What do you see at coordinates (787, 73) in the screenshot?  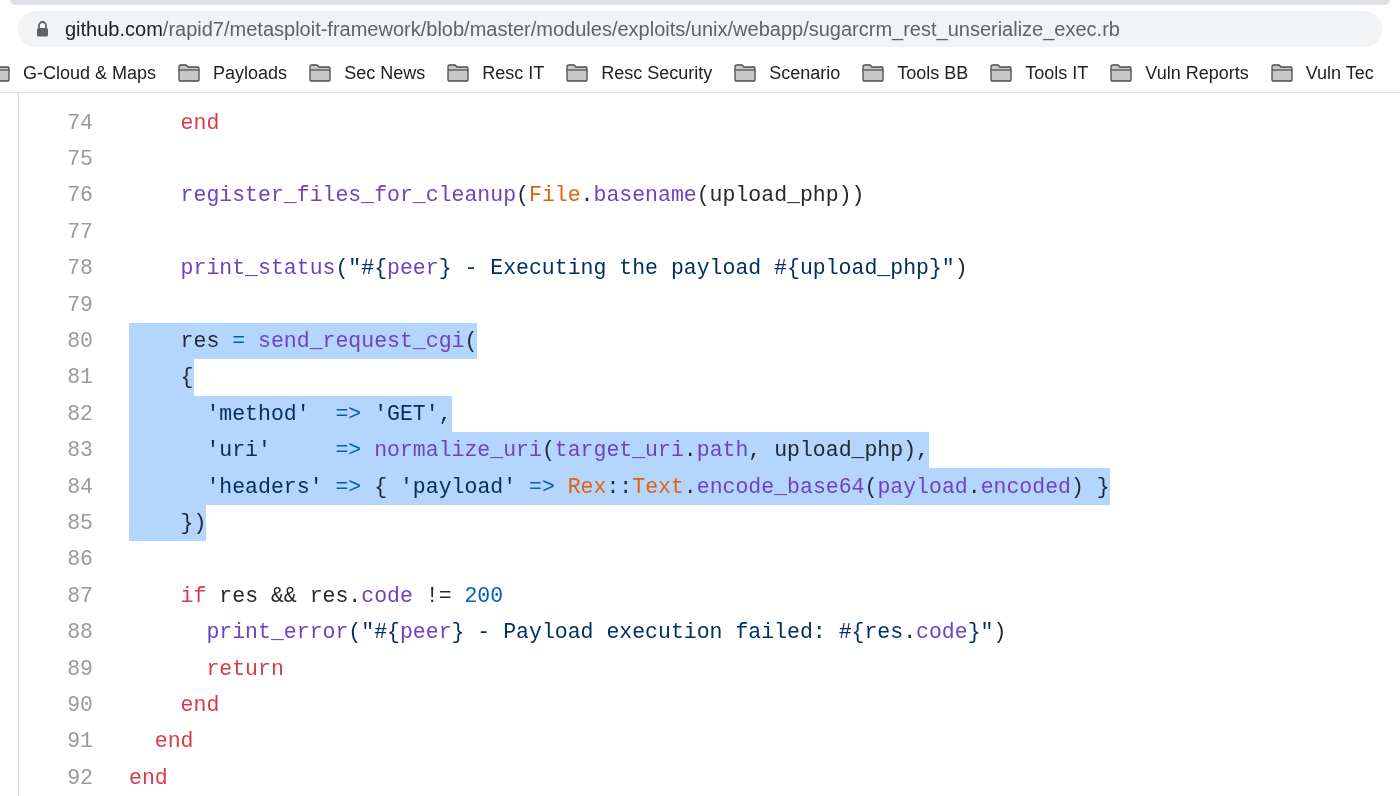 I see `bookmark-item: Scenario` at bounding box center [787, 73].